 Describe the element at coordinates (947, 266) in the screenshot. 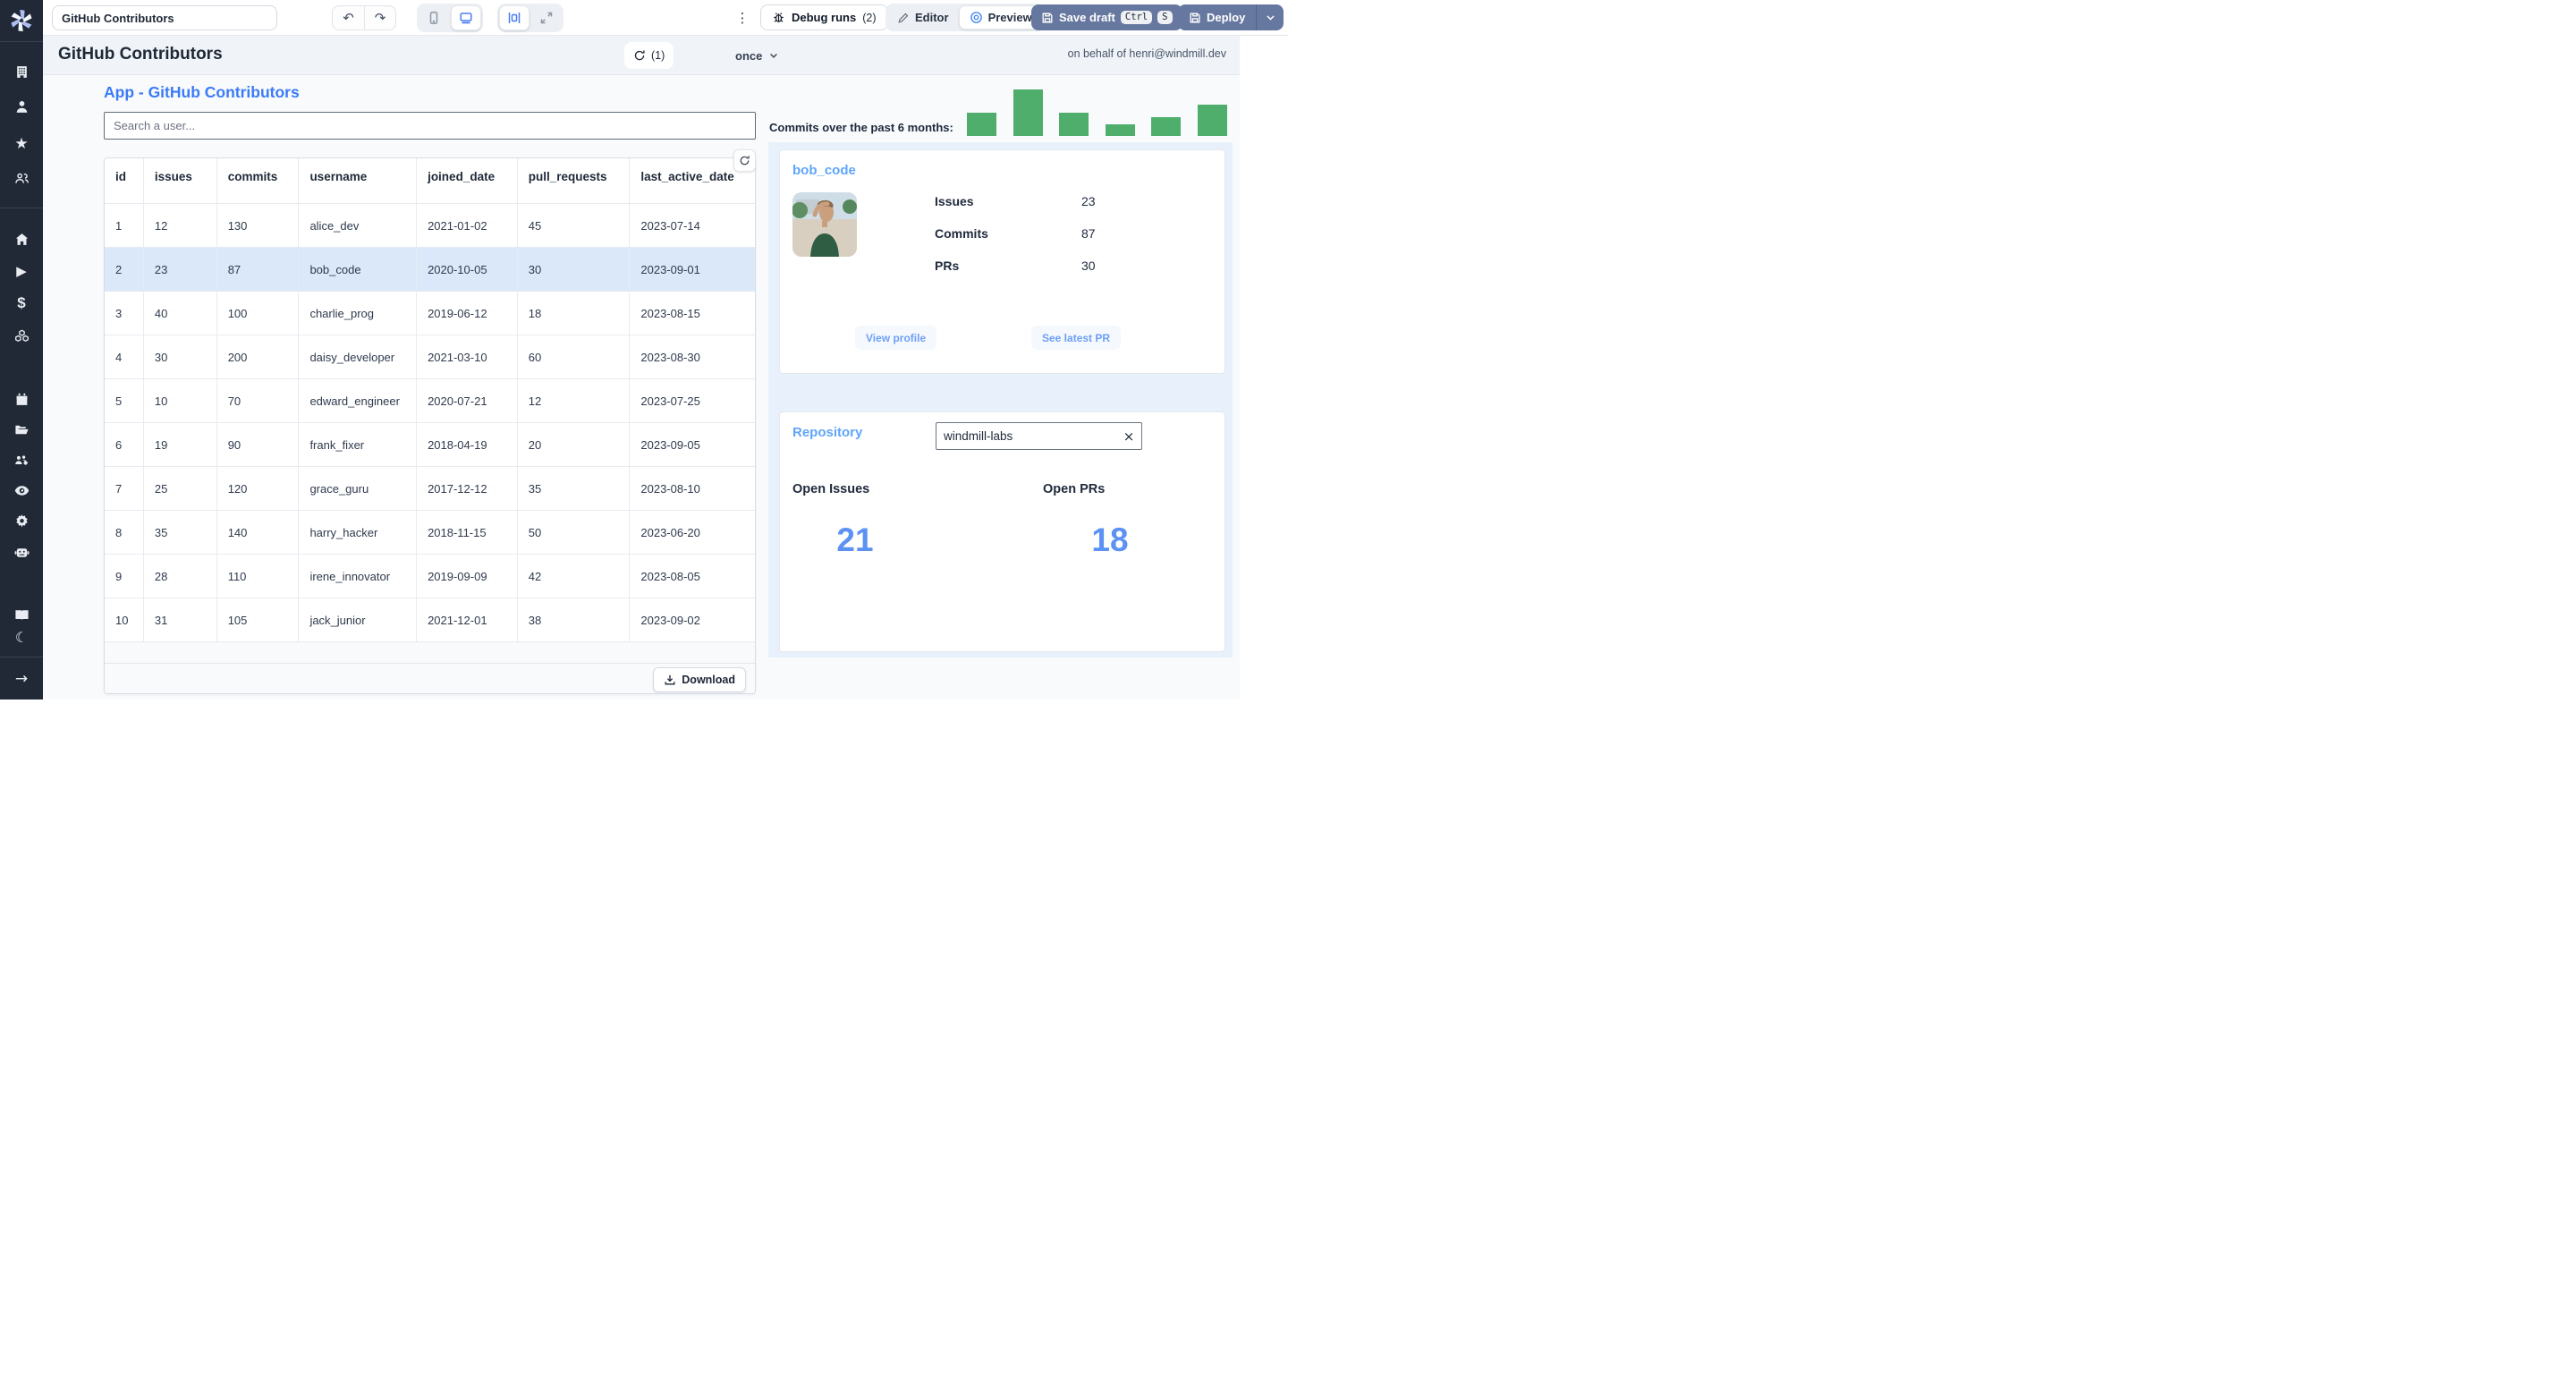

I see `stat-label-prs: PRs` at that location.